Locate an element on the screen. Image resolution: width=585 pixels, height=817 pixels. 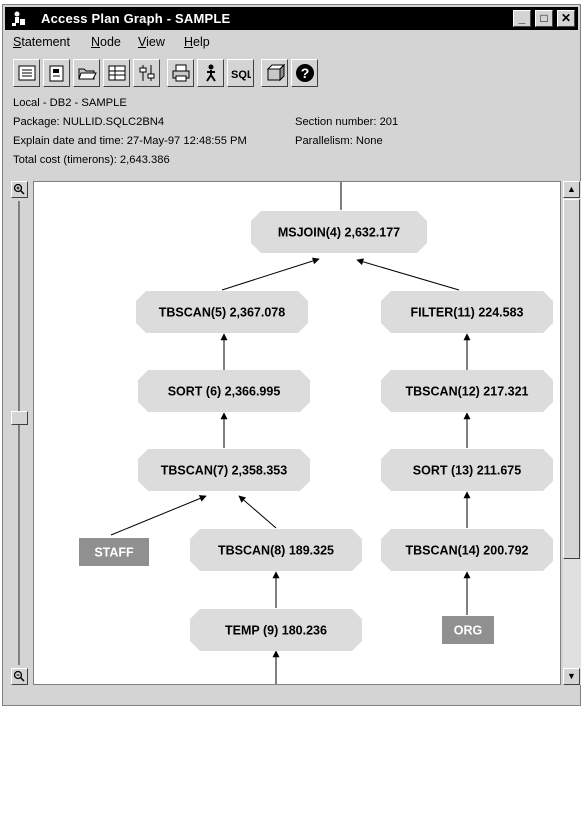
location-text: Local - DB2 - SAMPLE is located at coordinates (70, 103).